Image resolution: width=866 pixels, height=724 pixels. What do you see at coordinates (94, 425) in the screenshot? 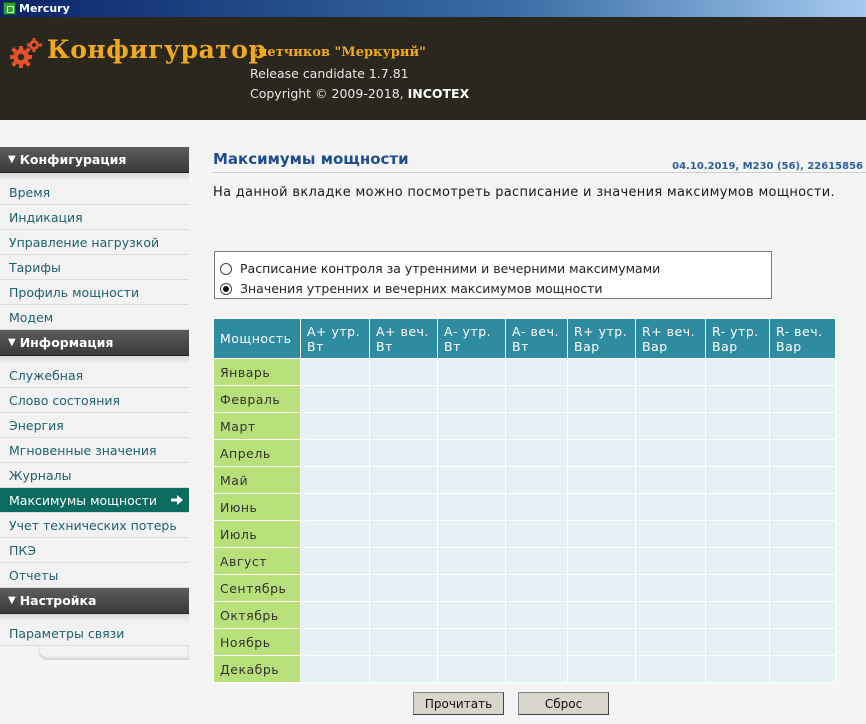
I see `sidebar-item-energy: Энергия` at bounding box center [94, 425].